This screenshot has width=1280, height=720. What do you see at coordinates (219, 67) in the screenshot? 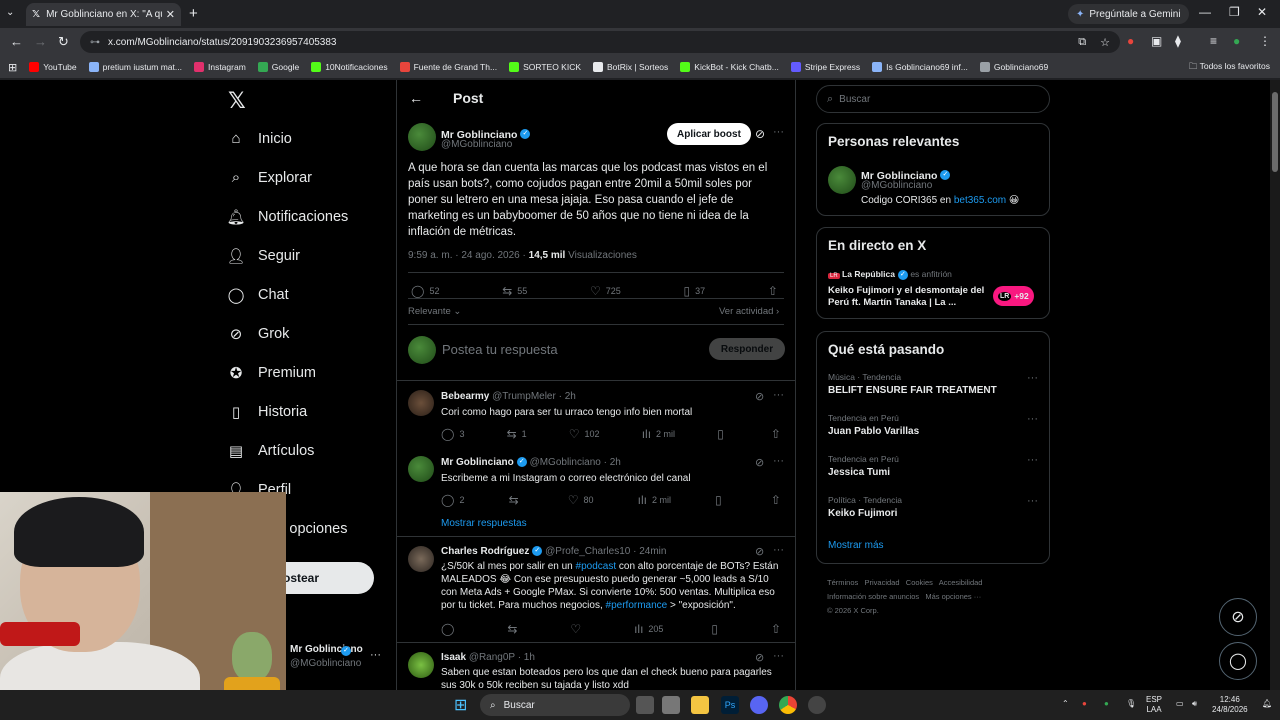
I see `bookmark-2: Instagram` at bounding box center [219, 67].